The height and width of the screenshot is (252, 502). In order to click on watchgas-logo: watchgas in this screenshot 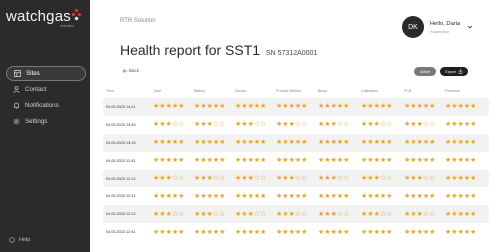, I will do `click(44, 16)`.